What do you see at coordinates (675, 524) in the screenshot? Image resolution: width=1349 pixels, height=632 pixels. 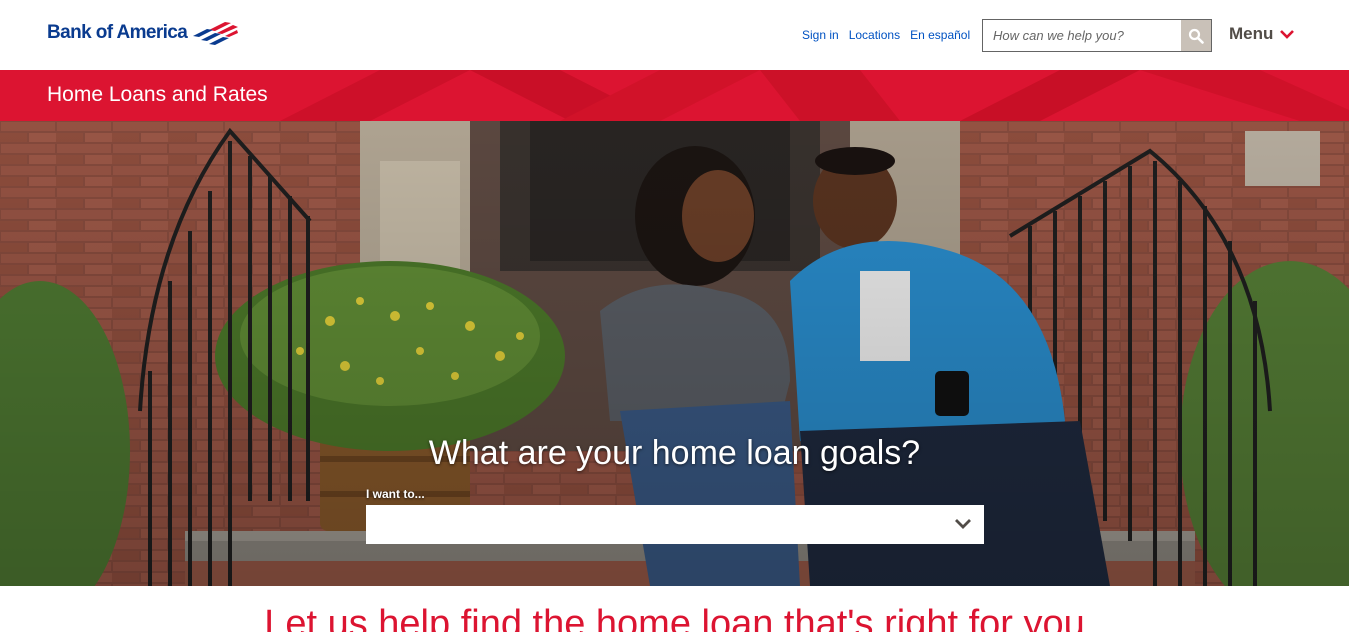 I see `goal-select` at bounding box center [675, 524].